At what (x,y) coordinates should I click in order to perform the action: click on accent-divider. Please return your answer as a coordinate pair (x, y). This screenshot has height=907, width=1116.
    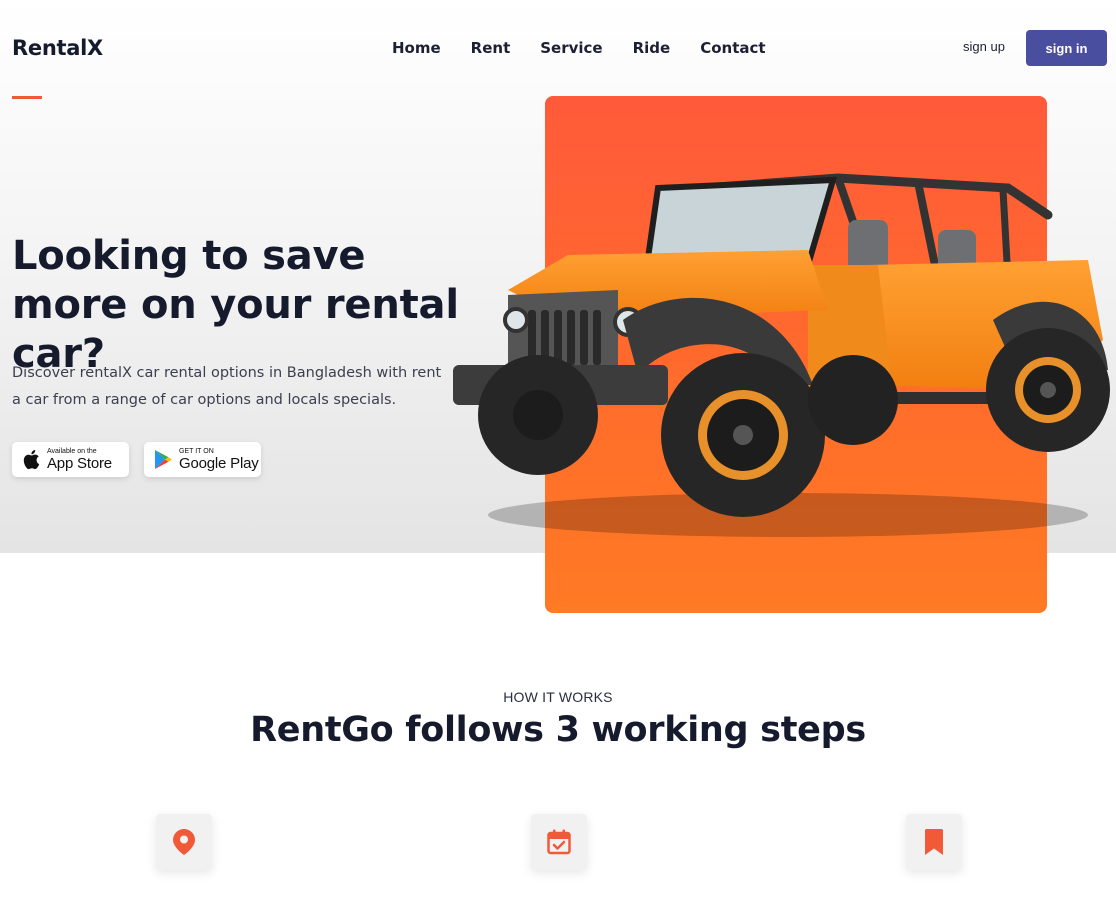
    Looking at the image, I should click on (27, 97).